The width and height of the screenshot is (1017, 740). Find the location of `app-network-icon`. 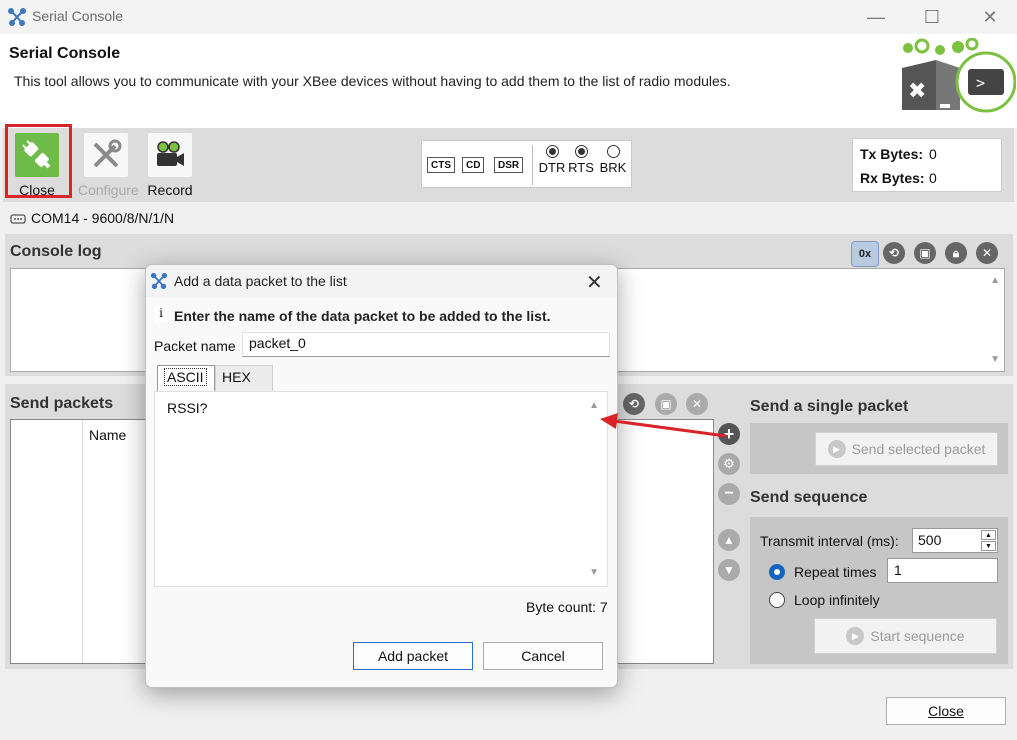

app-network-icon is located at coordinates (17, 18).